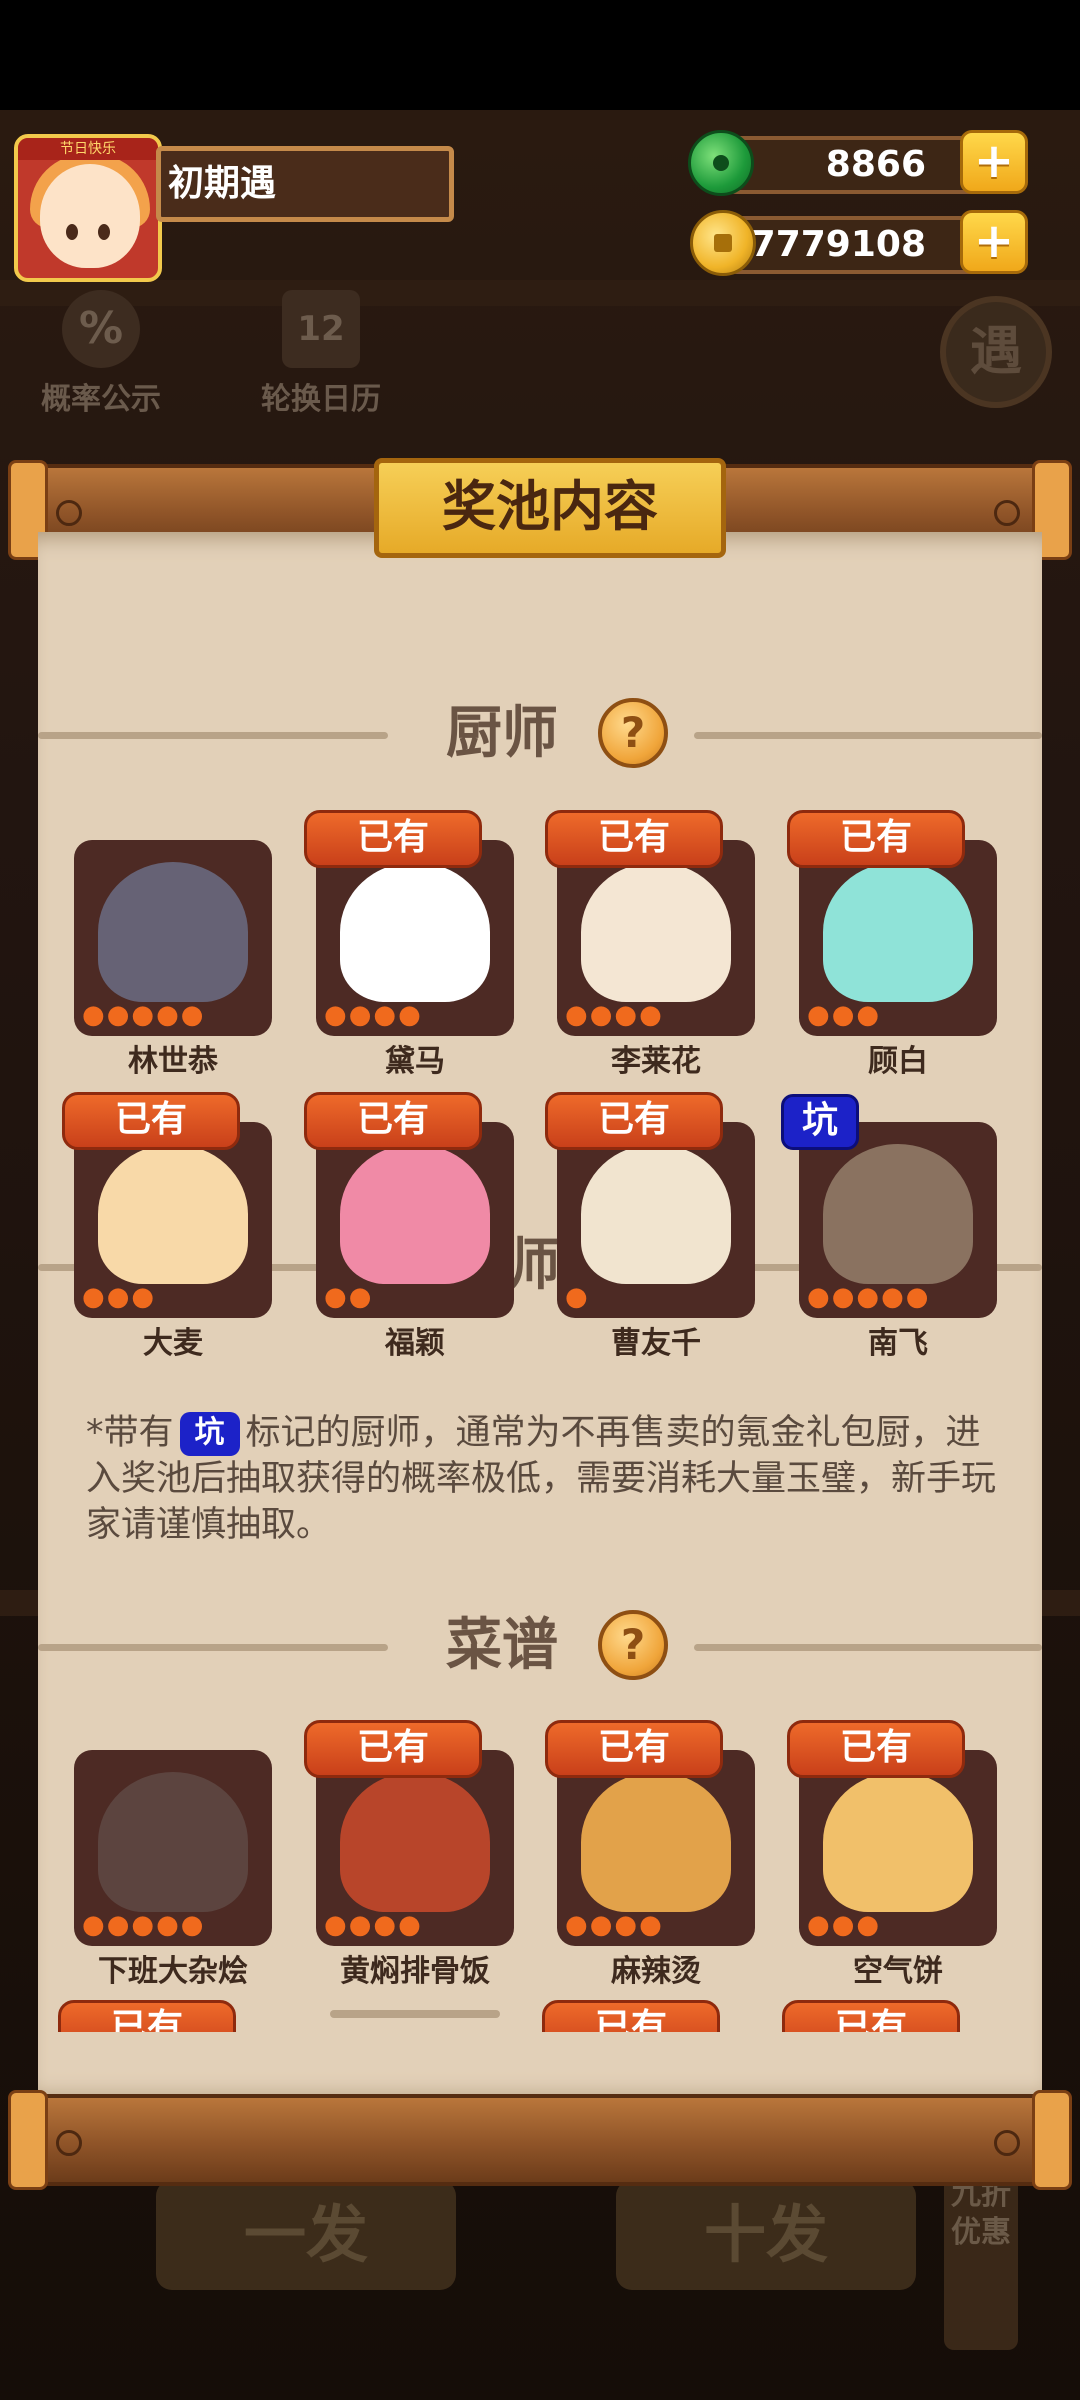  Describe the element at coordinates (502, 1645) in the screenshot. I see `recipe-section-label: 菜谱` at that location.